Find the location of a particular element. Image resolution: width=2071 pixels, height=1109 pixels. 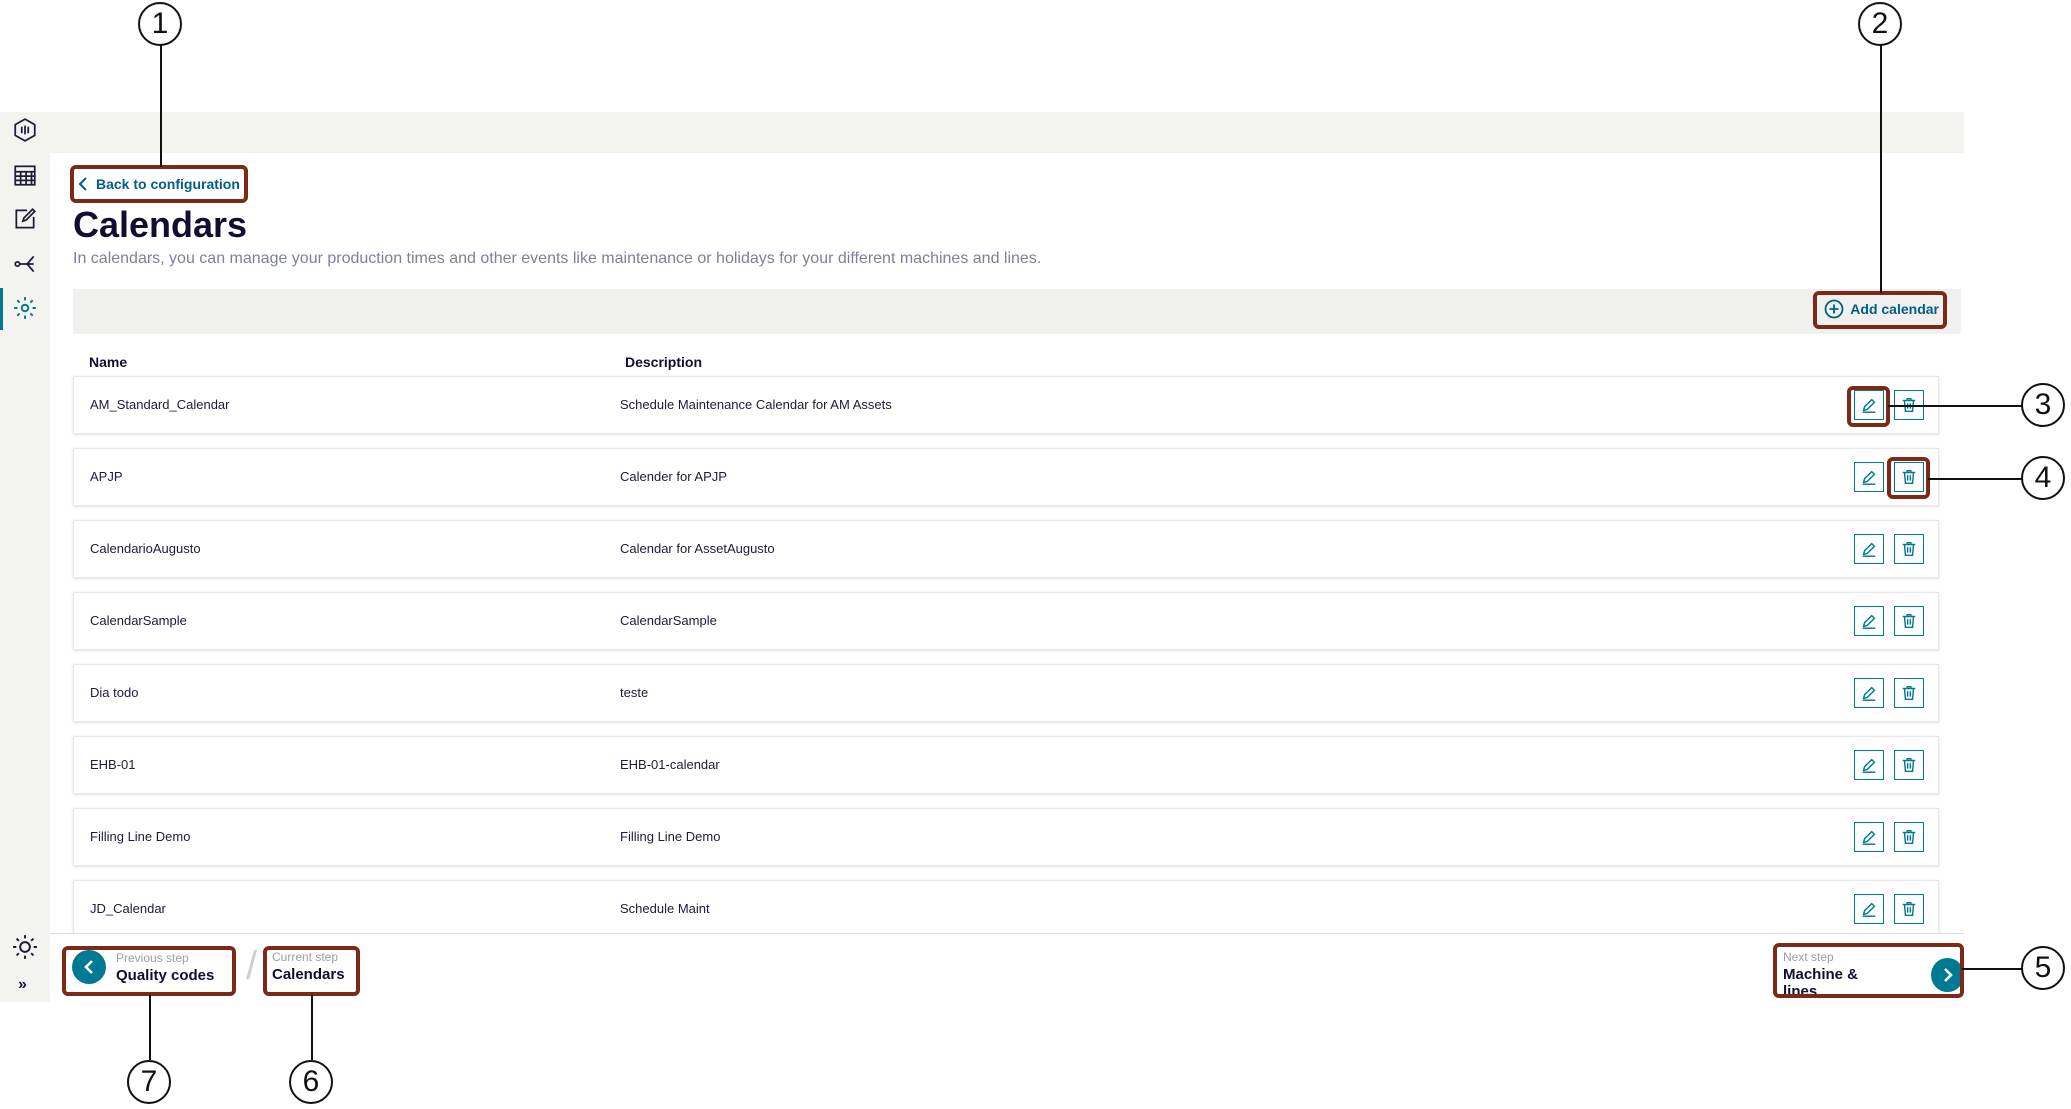

add-calendar-button: Add calendar is located at coordinates (1881, 309).